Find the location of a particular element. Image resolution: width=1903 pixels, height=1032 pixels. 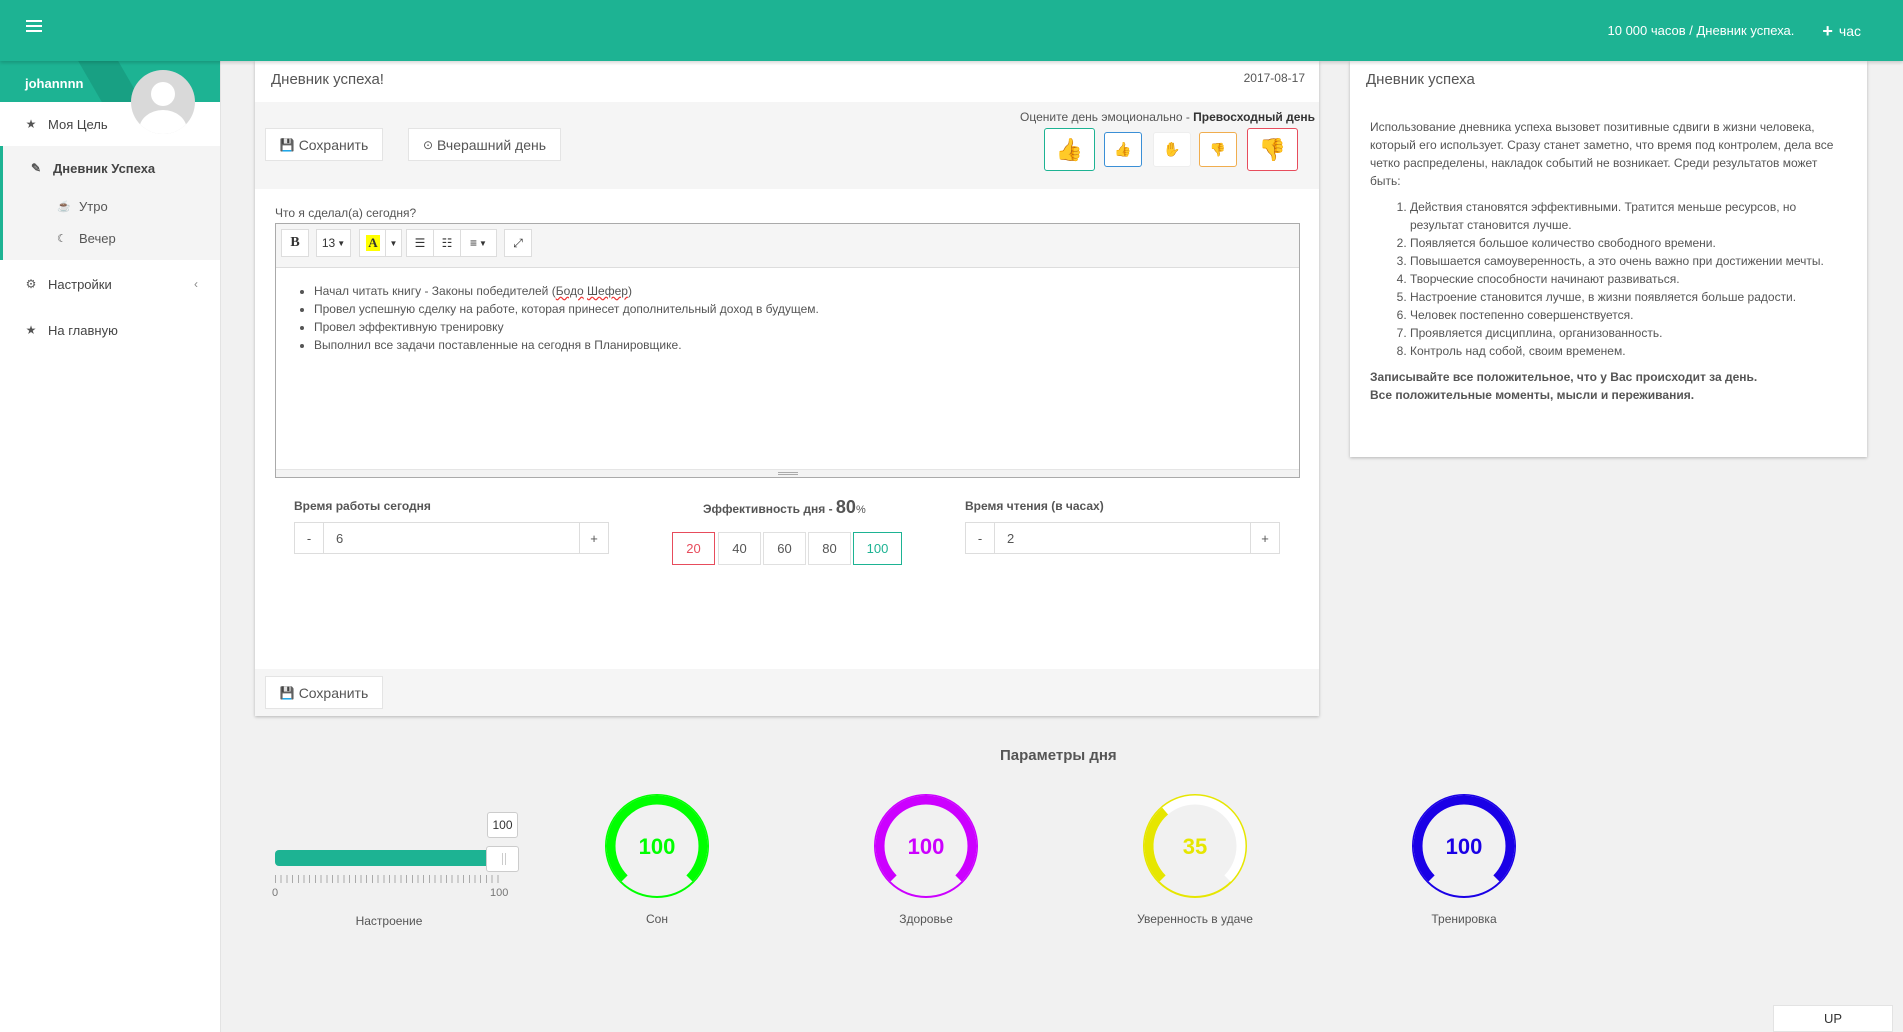

scroll-up-button: UP is located at coordinates (1833, 1018).